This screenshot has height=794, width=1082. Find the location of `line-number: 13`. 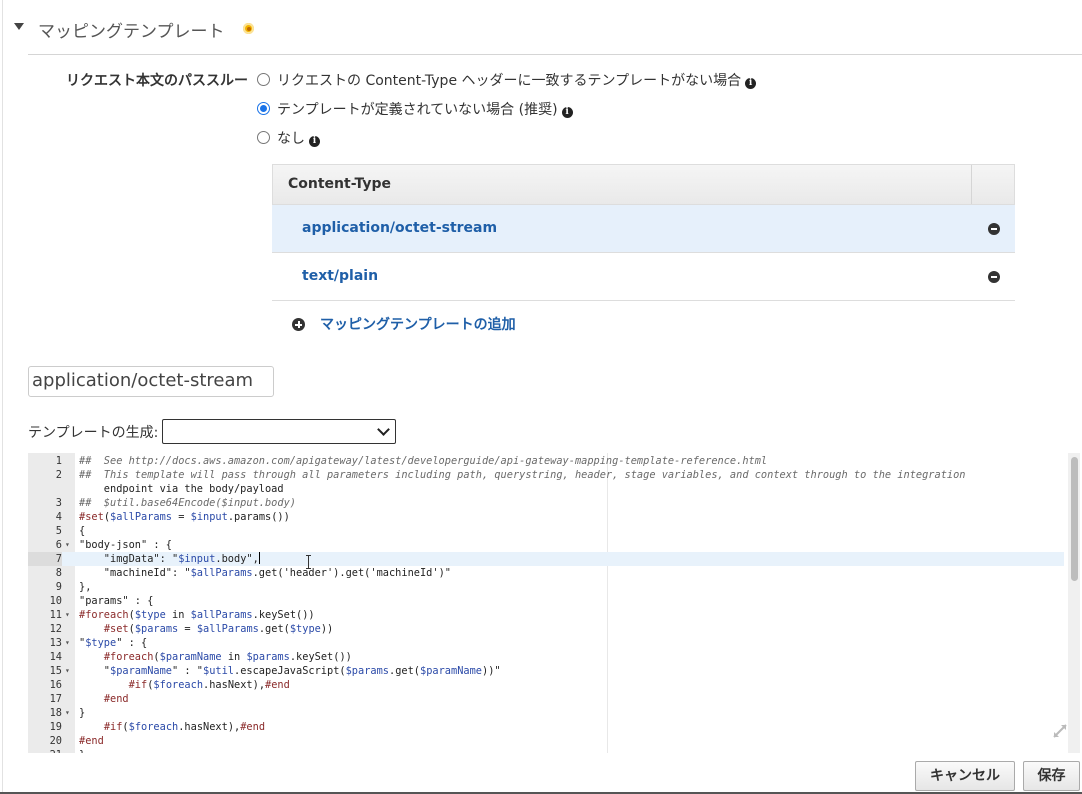

line-number: 13 is located at coordinates (55, 643).